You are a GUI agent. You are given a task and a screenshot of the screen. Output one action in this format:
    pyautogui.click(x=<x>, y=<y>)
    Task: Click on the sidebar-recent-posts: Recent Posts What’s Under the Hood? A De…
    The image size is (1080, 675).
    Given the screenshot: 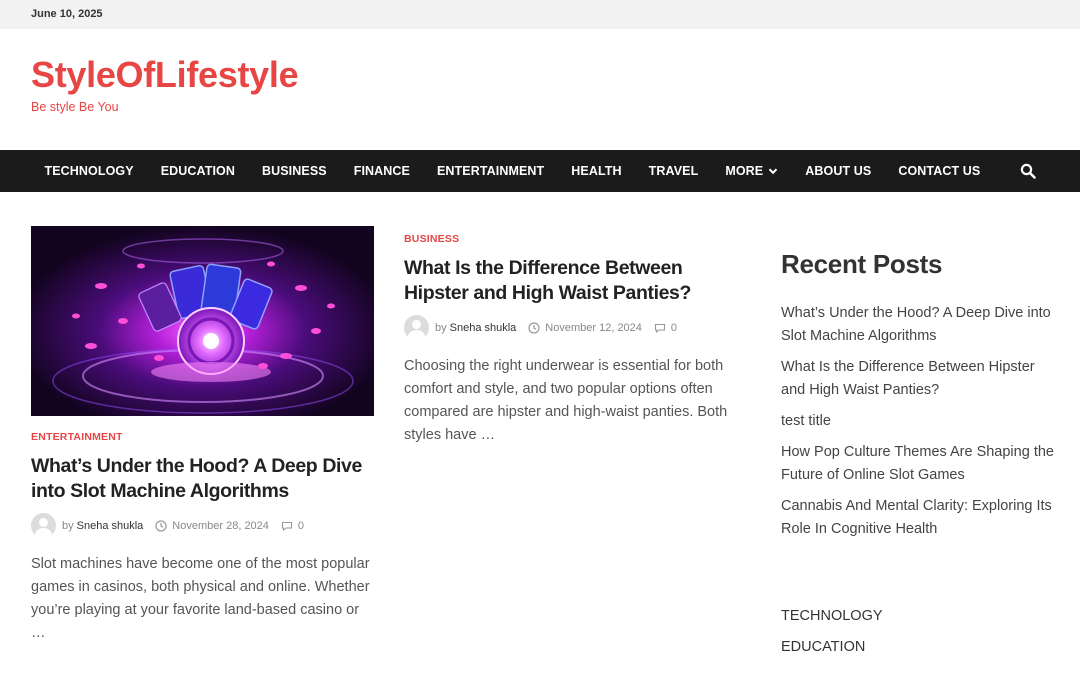 What is the action you would take?
    pyautogui.click(x=921, y=398)
    